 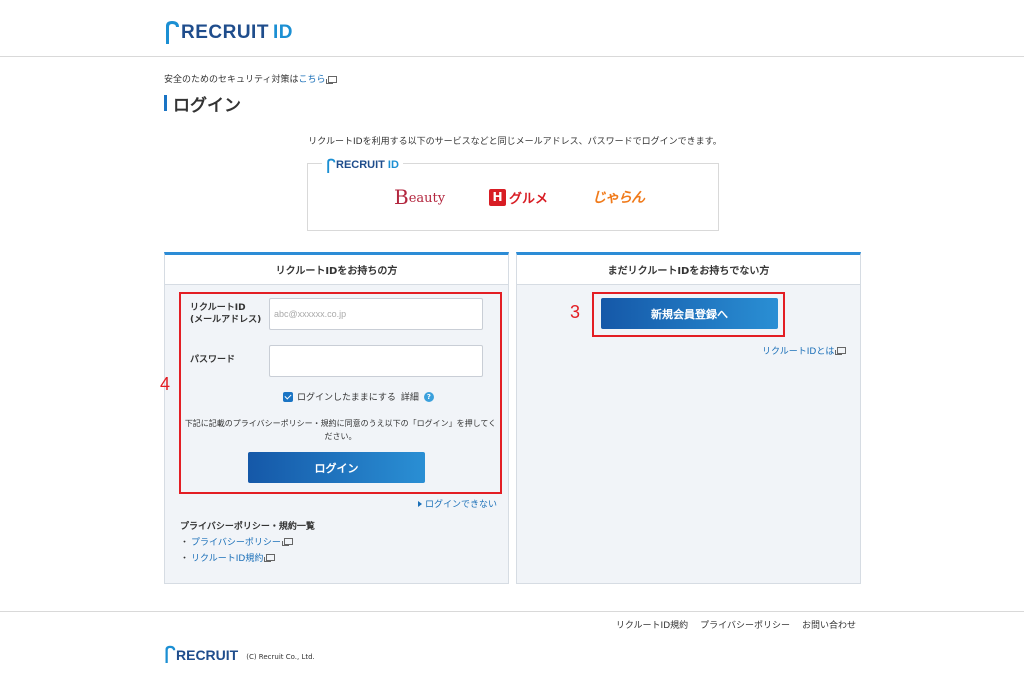 I want to click on services-logo-text: RECRUIT, so click(x=360, y=165).